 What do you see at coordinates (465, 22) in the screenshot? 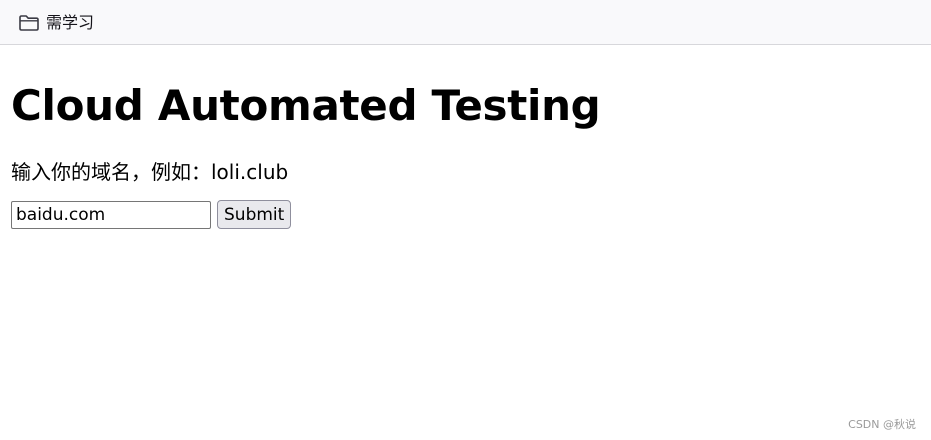
I see `bookmarks-toolbar: 需学习` at bounding box center [465, 22].